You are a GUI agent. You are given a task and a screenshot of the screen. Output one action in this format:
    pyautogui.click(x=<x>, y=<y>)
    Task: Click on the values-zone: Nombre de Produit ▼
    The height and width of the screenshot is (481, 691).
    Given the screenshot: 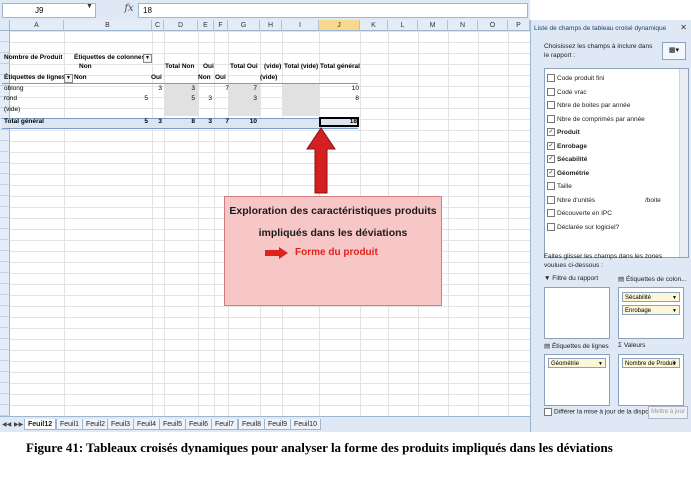 What is the action you would take?
    pyautogui.click(x=651, y=380)
    